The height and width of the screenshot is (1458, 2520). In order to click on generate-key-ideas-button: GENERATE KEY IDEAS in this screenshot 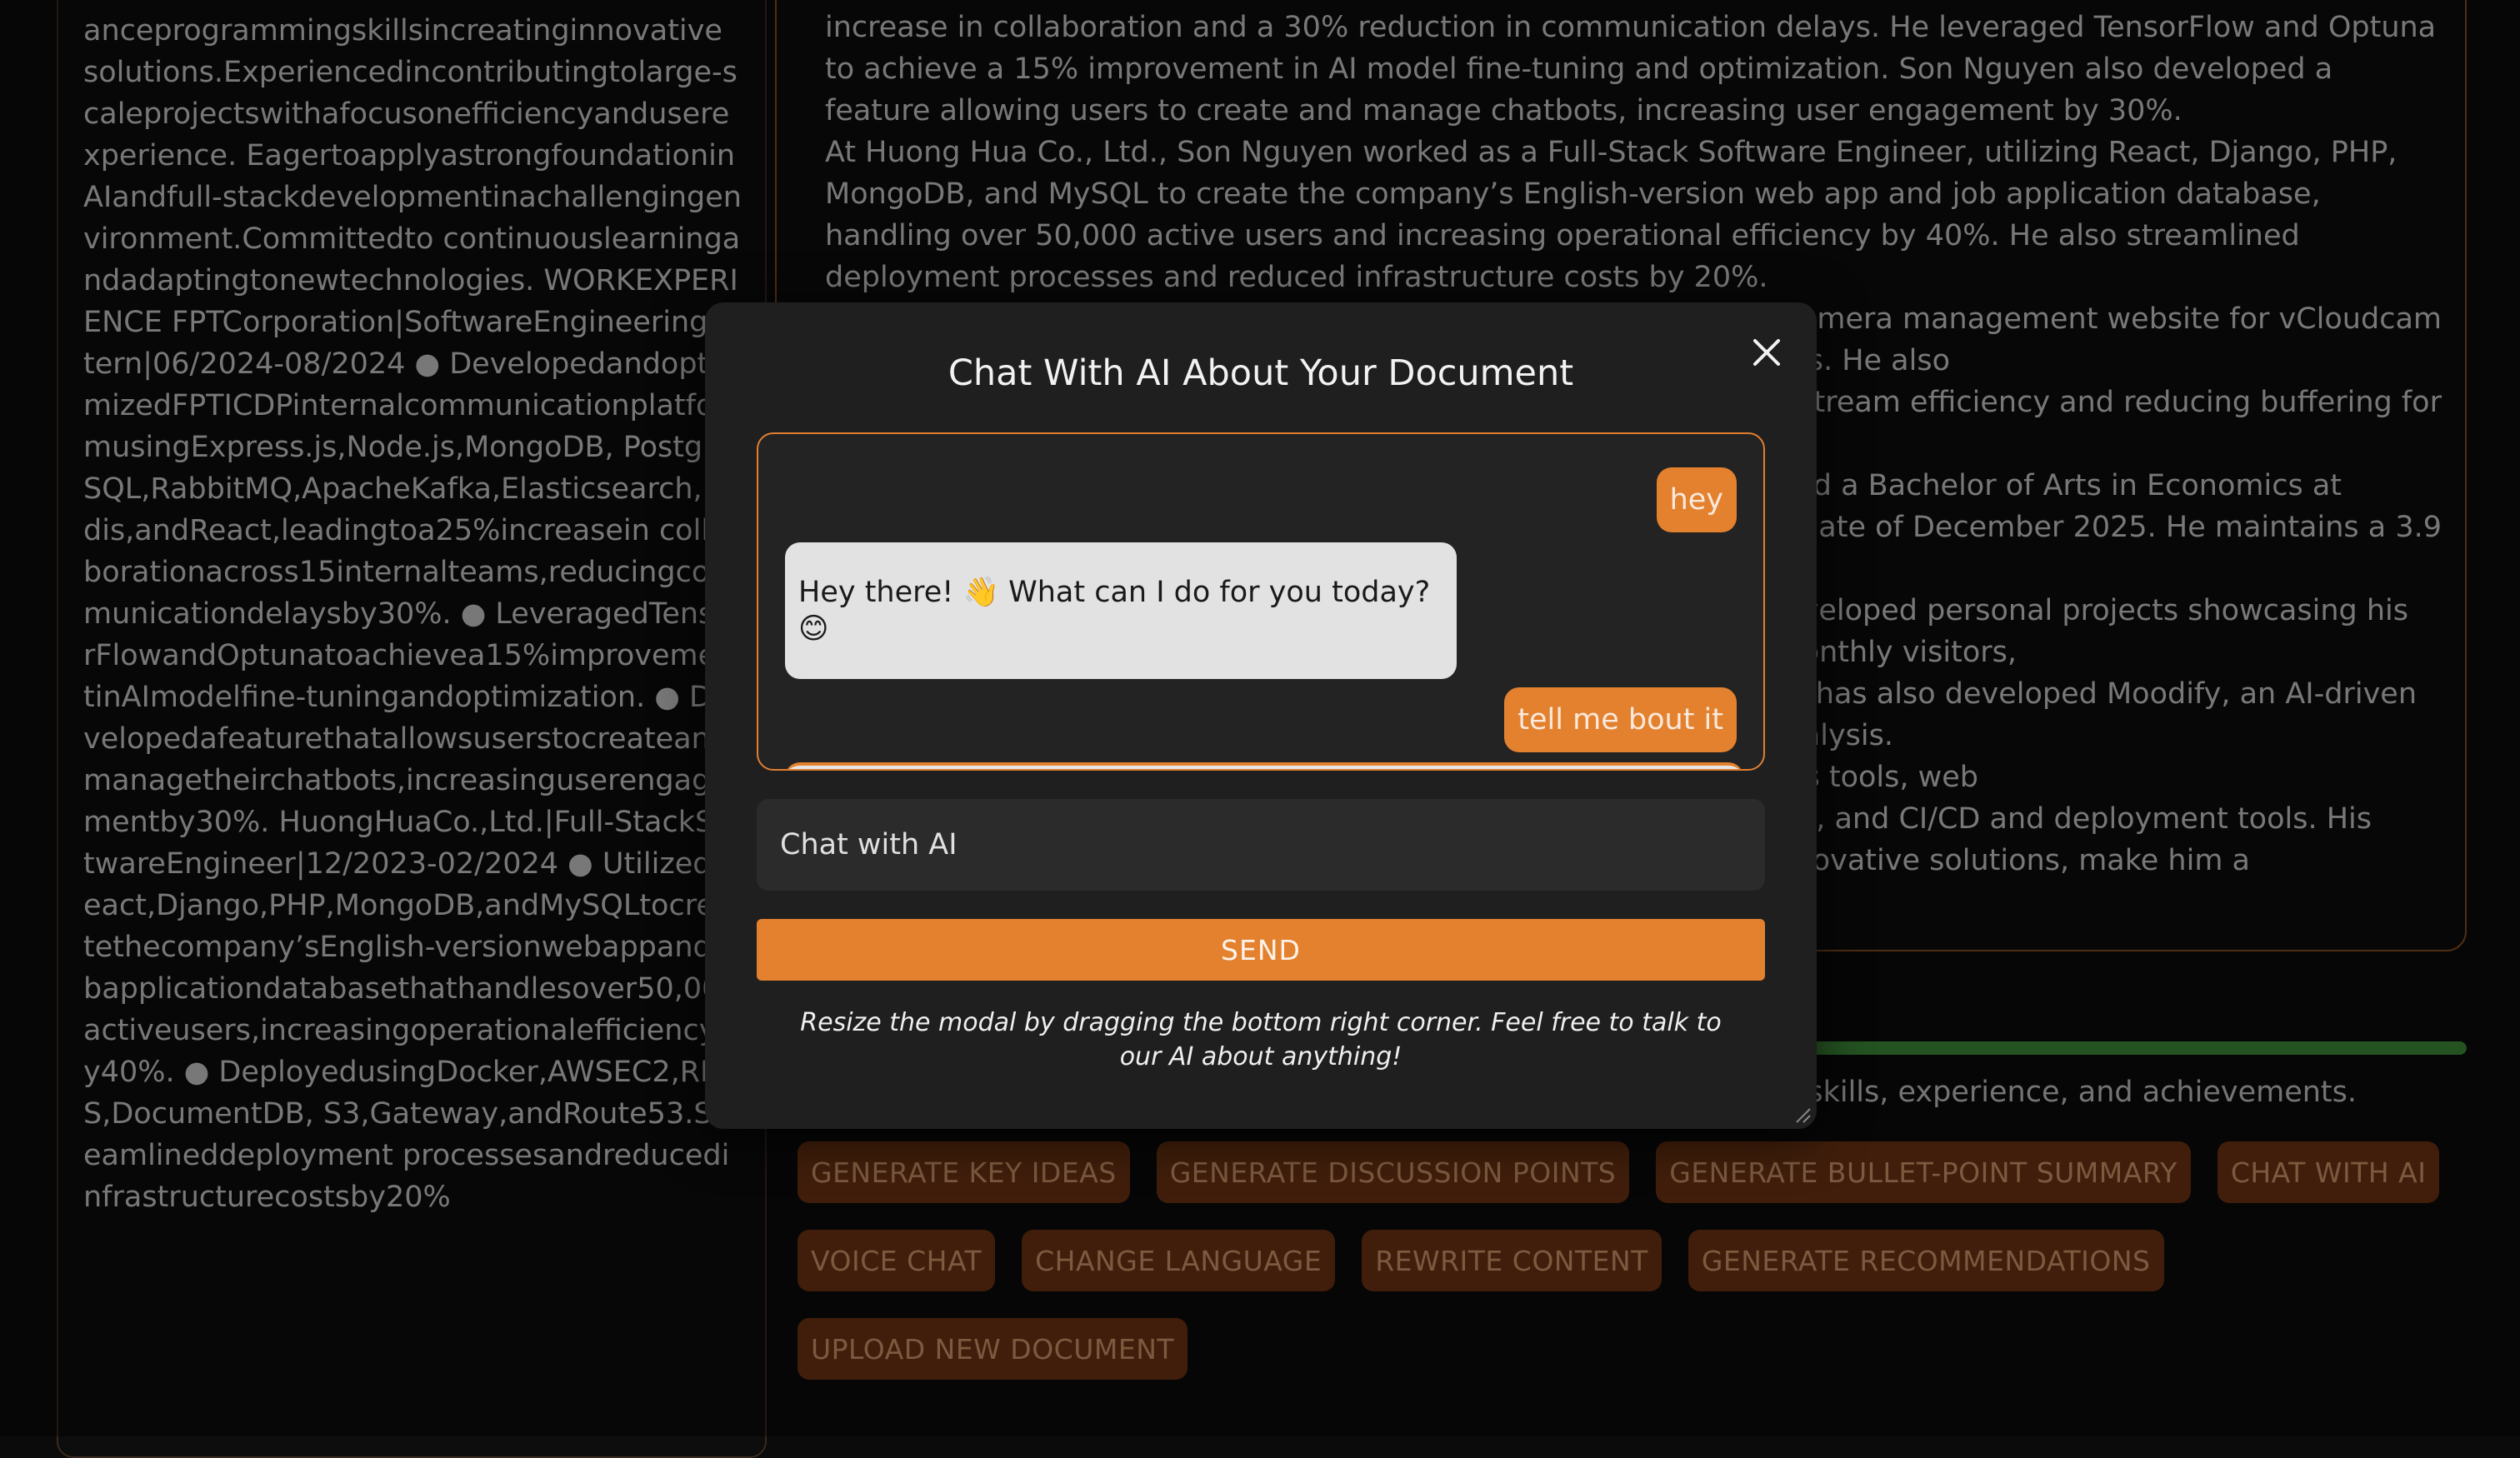, I will do `click(964, 1172)`.